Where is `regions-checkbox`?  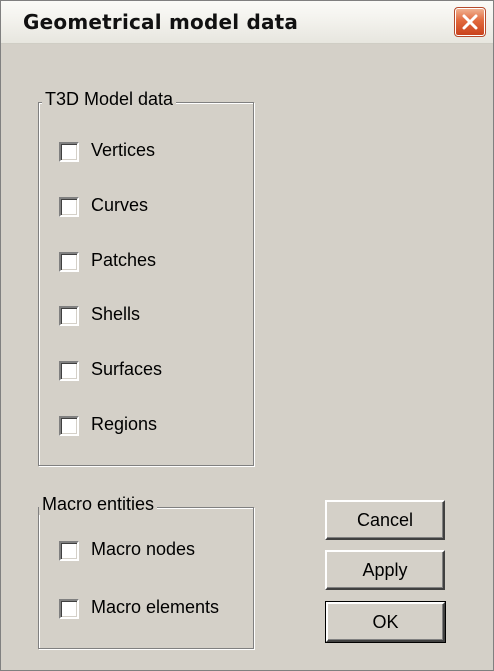
regions-checkbox is located at coordinates (69, 426).